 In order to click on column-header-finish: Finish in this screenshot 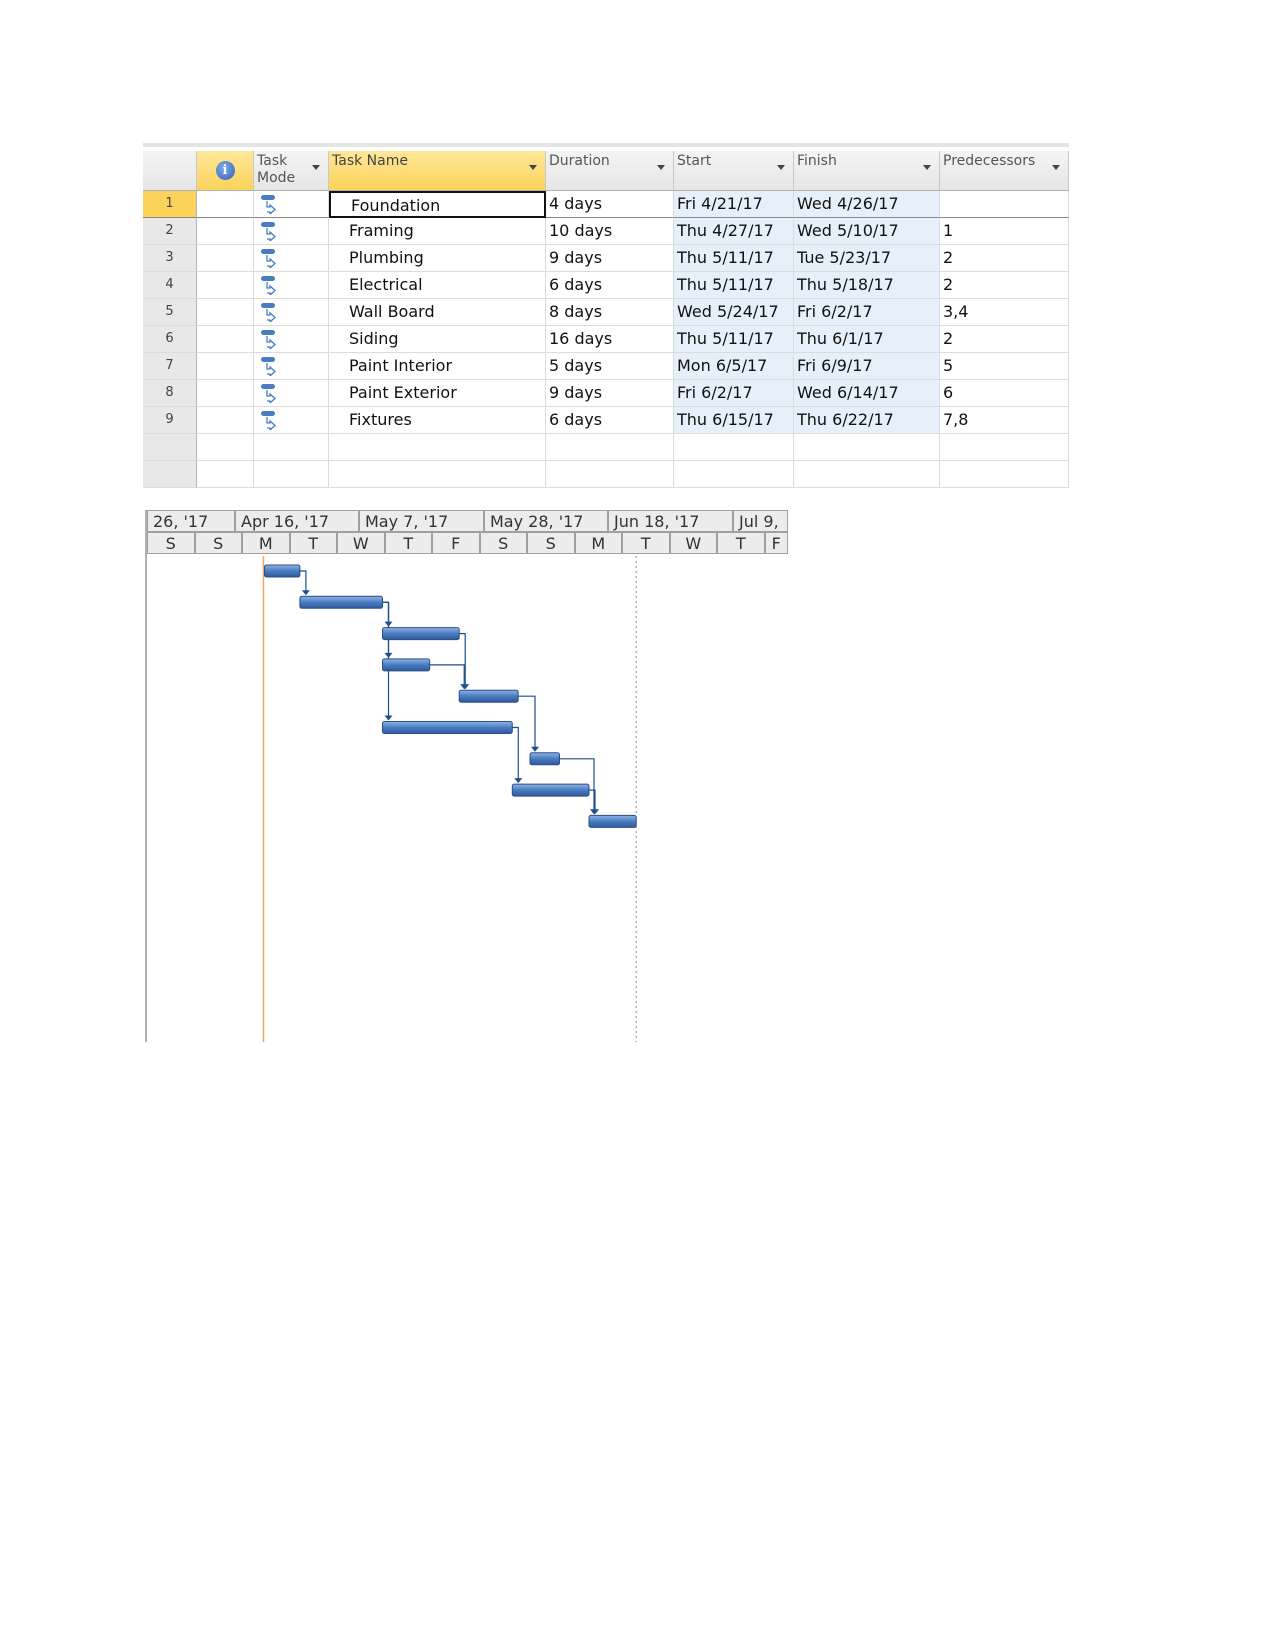, I will do `click(867, 171)`.